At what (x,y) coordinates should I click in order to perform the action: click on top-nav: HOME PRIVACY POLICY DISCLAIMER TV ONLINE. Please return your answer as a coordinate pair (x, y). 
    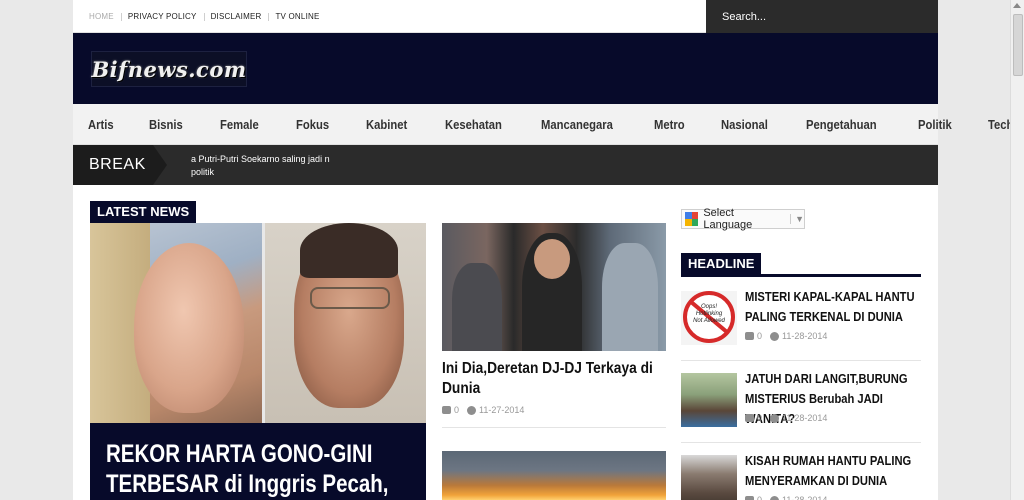
    Looking at the image, I should click on (211, 16).